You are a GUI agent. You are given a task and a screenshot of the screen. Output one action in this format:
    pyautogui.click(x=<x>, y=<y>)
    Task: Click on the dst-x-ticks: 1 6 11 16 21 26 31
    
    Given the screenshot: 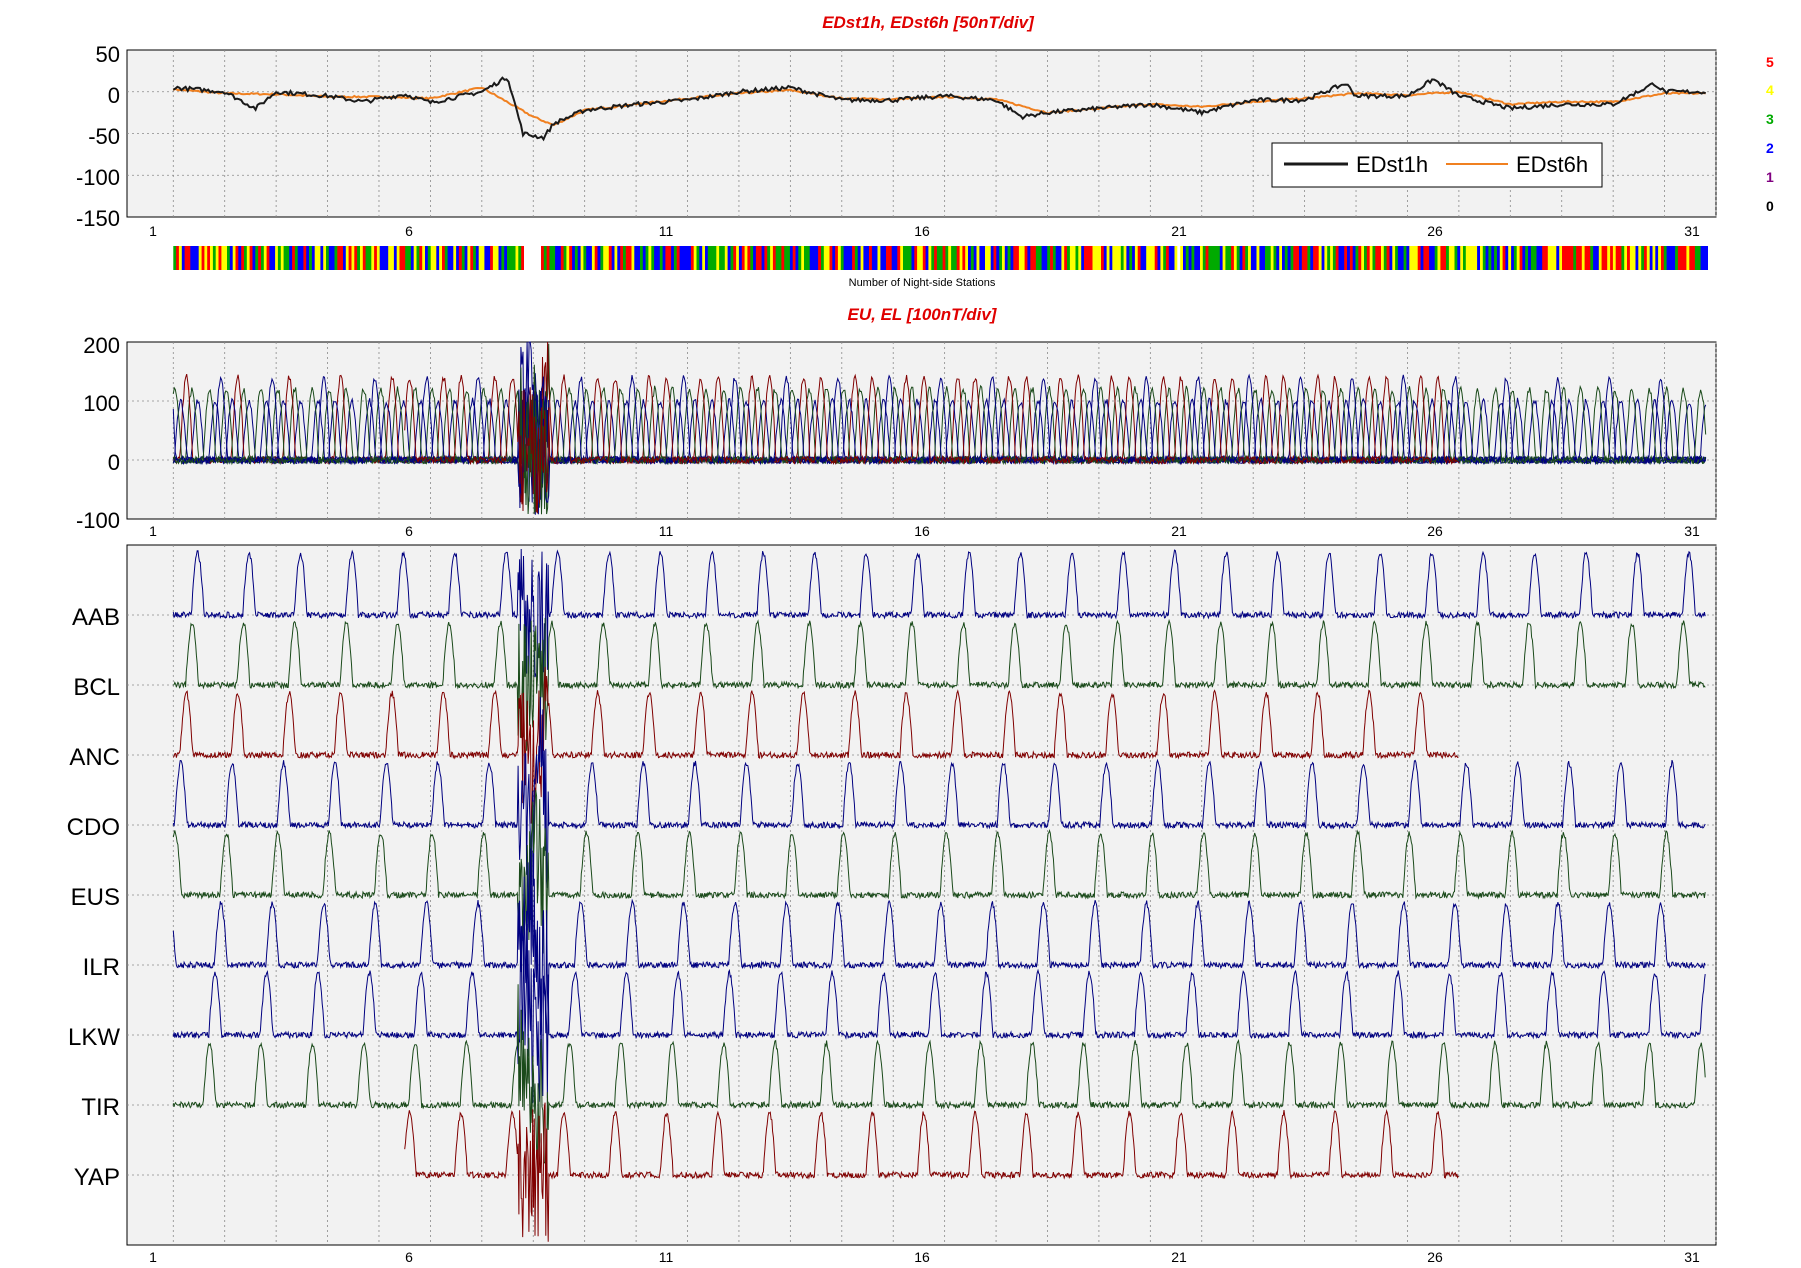 What is the action you would take?
    pyautogui.click(x=924, y=231)
    